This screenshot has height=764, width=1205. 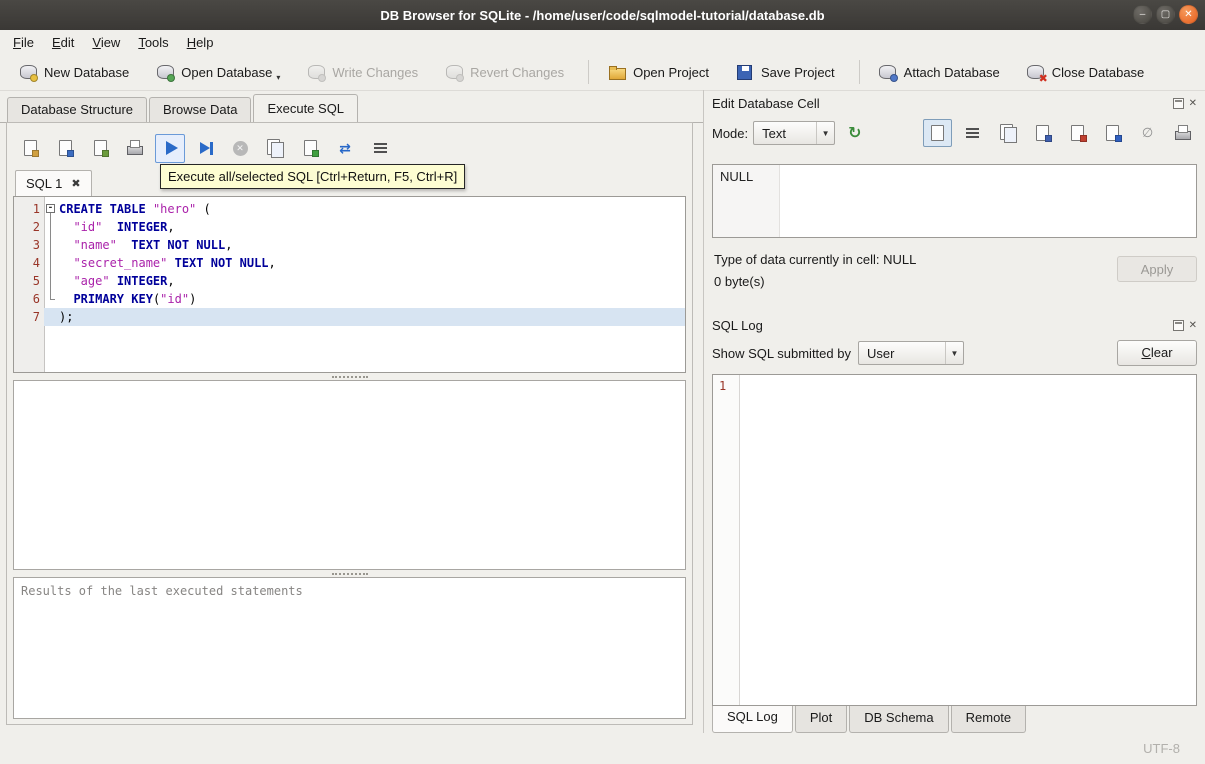 I want to click on edit-cell-dock-title: Edit Database Cell ✕, so click(x=954, y=103).